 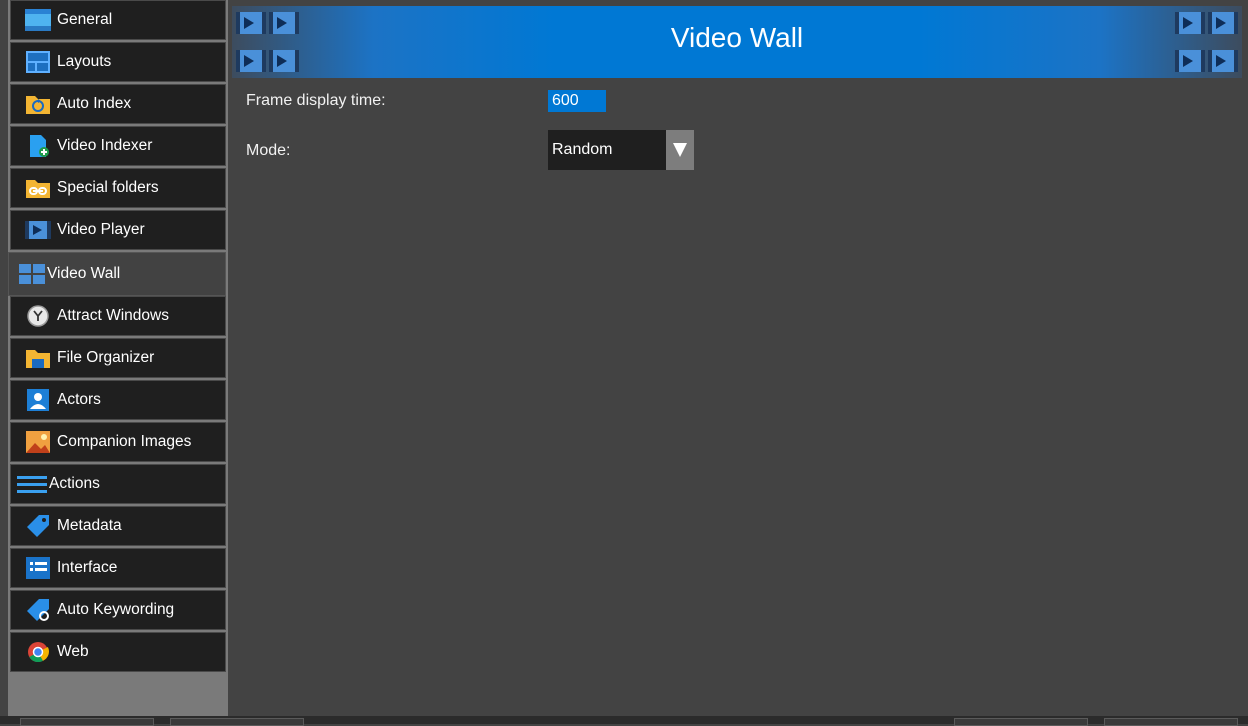 I want to click on image-picture-icon, so click(x=38, y=442).